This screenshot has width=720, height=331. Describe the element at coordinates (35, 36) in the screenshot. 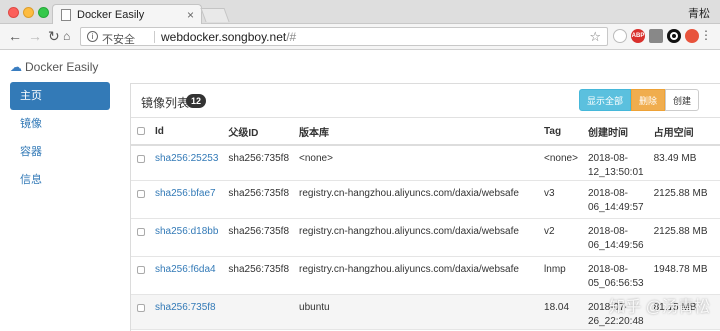

I see `forward-arrow-icon: →` at that location.